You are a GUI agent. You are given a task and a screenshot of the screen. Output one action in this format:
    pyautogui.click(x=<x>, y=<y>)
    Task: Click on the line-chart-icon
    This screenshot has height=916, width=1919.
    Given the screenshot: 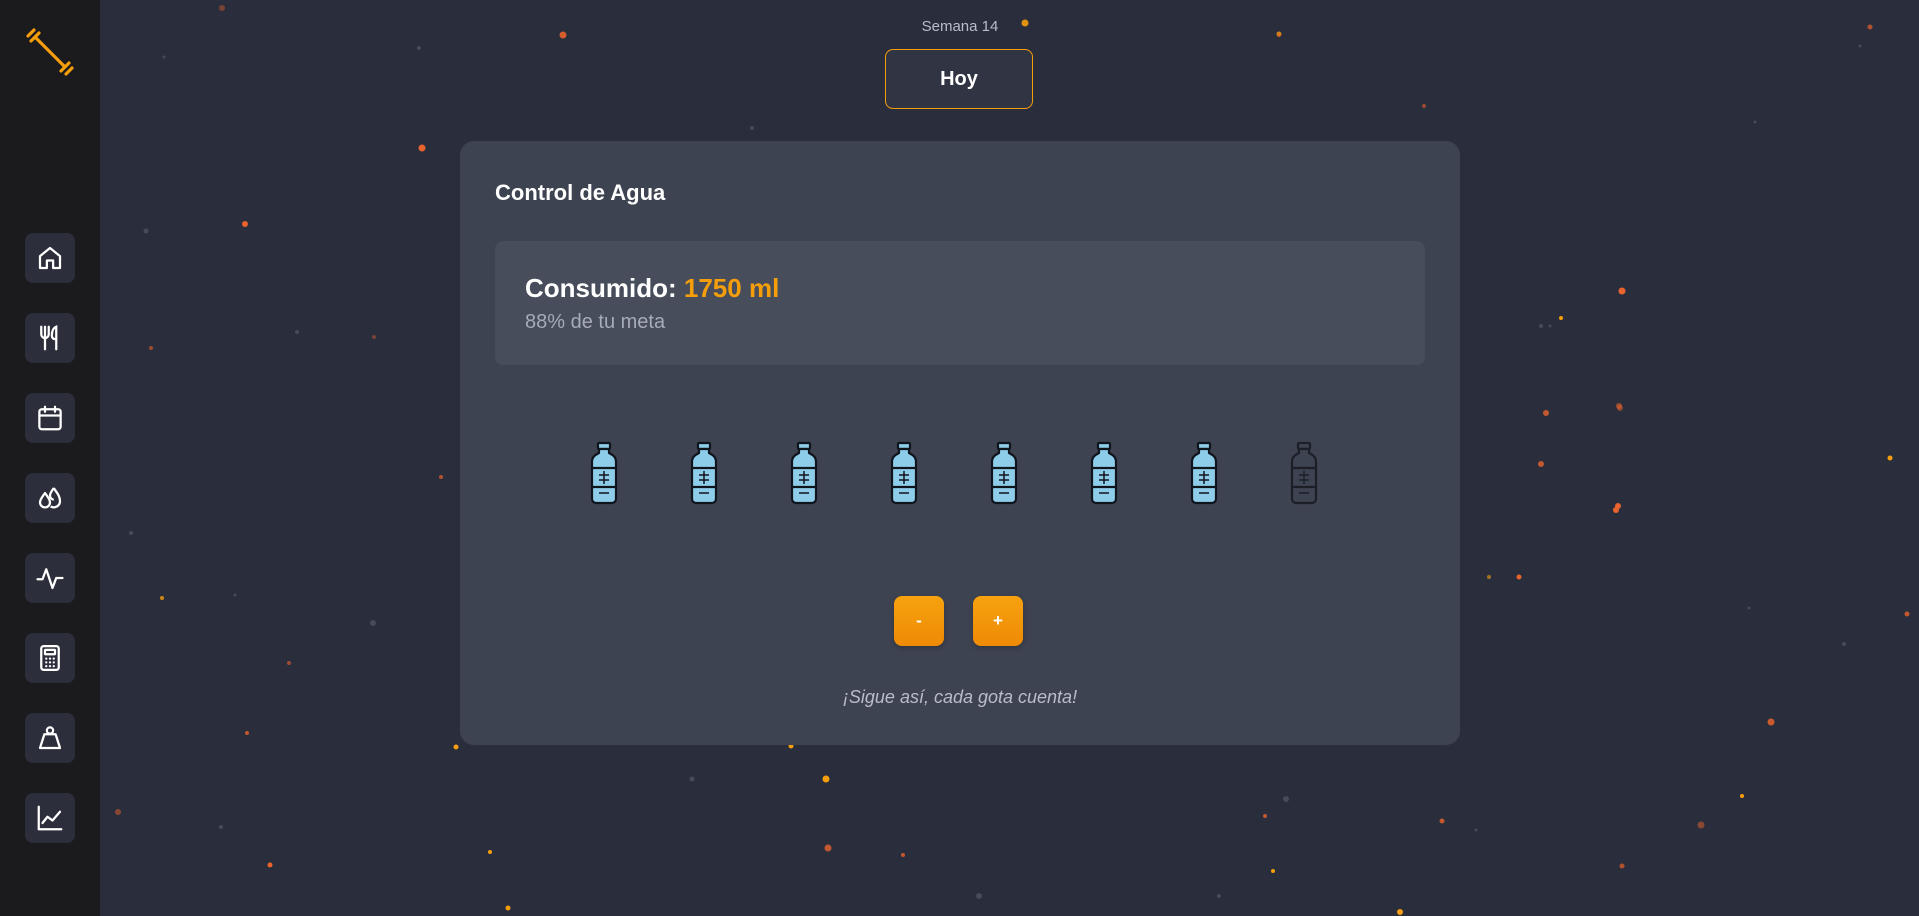 What is the action you would take?
    pyautogui.click(x=50, y=818)
    